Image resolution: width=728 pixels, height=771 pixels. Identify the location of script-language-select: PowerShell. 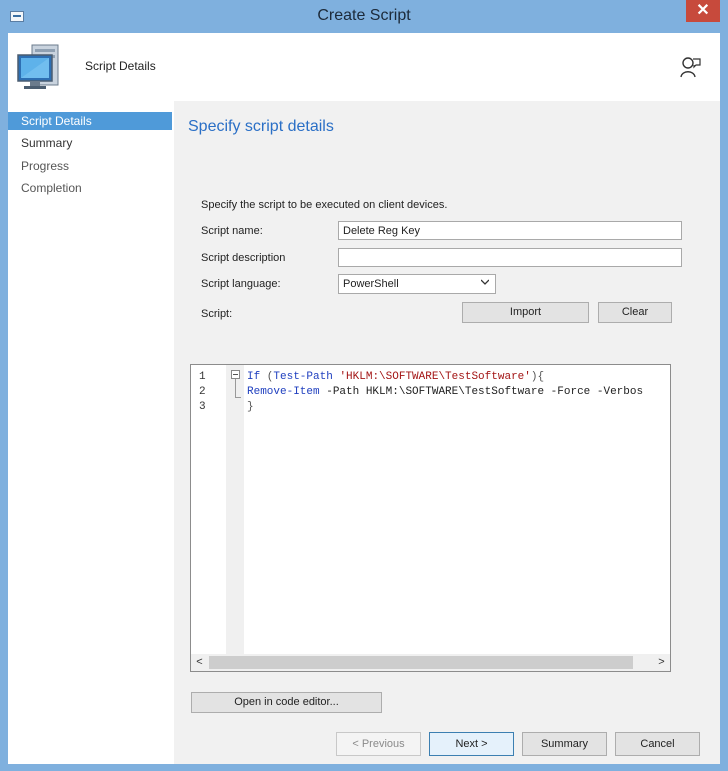
(417, 284).